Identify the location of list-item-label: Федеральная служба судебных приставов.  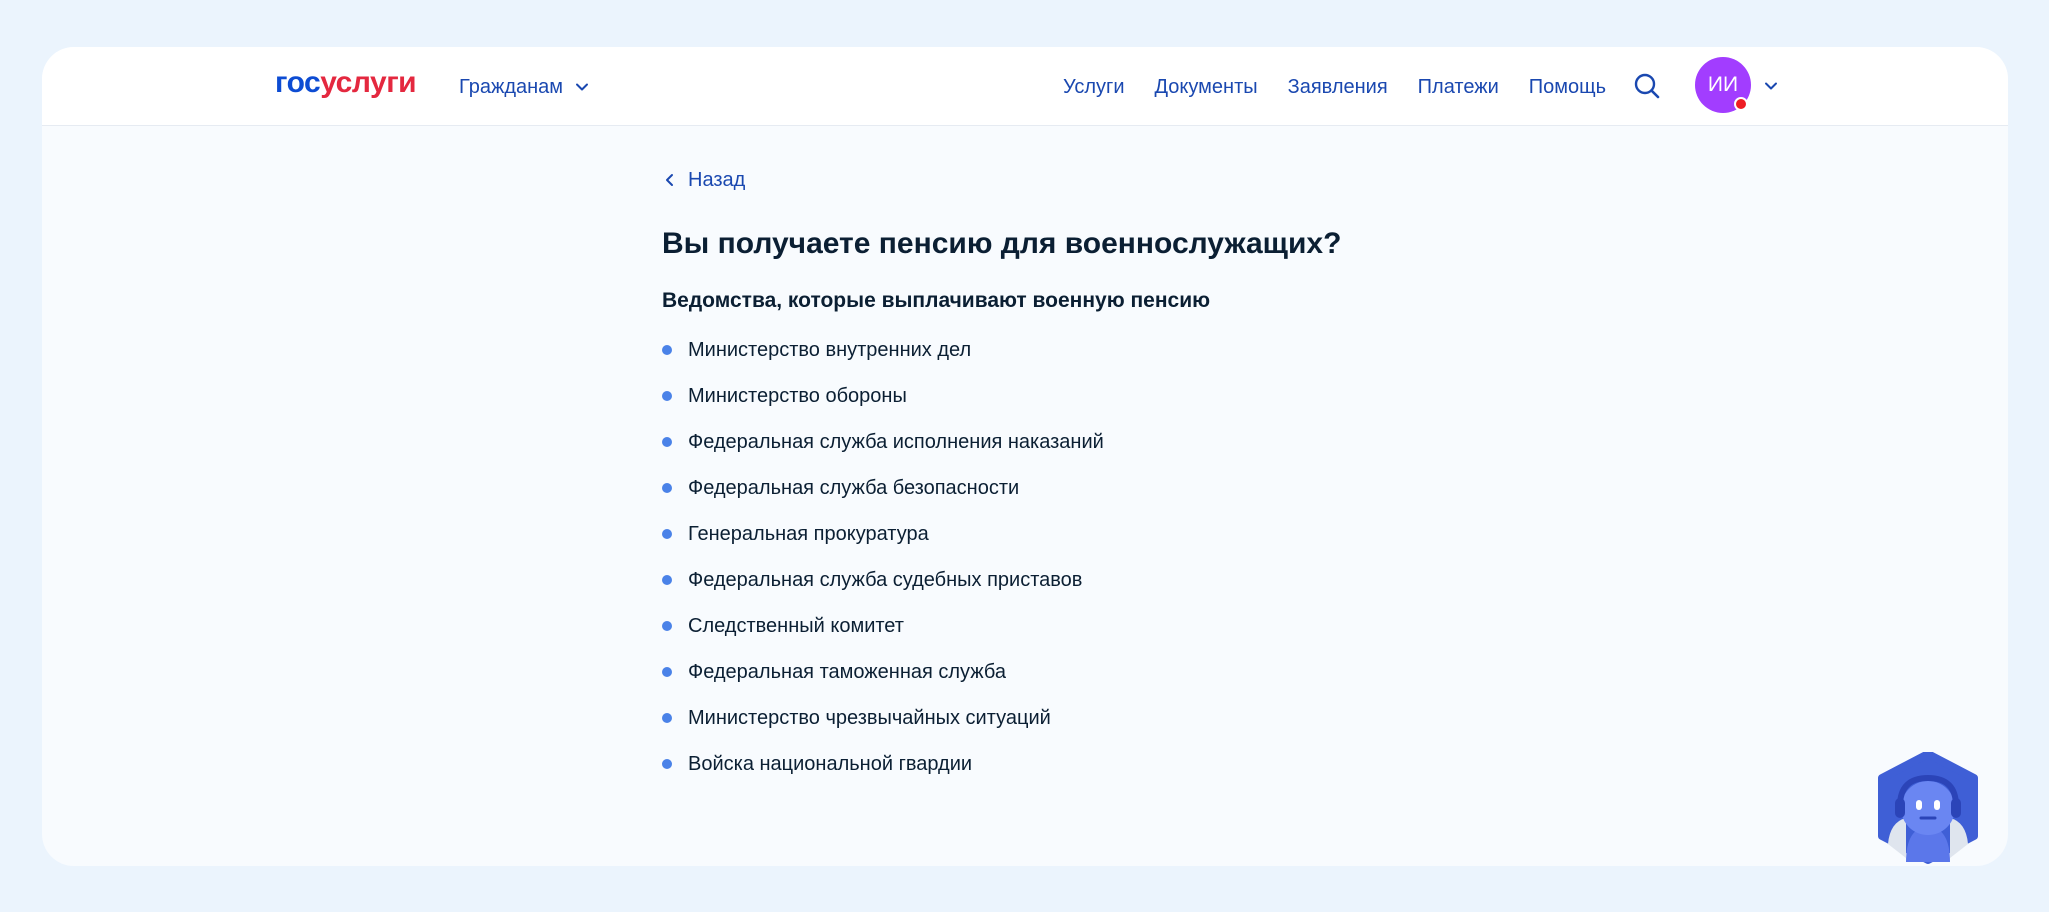
(885, 579).